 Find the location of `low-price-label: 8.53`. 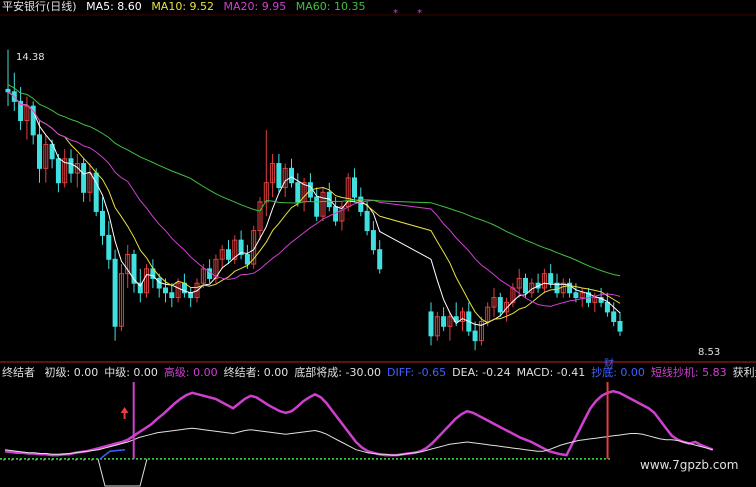

low-price-label: 8.53 is located at coordinates (709, 352).